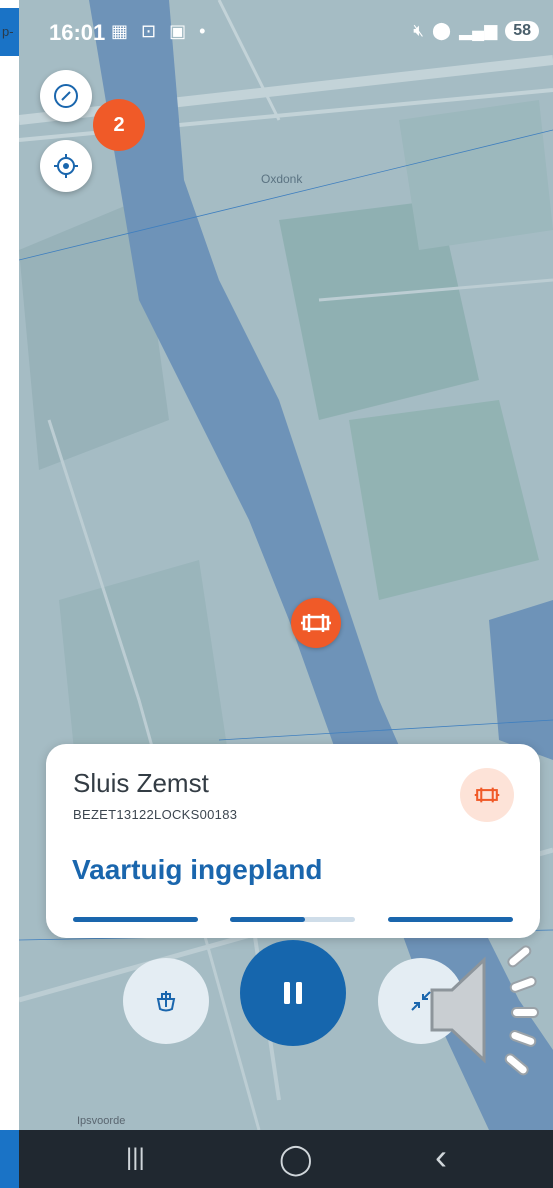 Image resolution: width=553 pixels, height=1188 pixels. Describe the element at coordinates (296, 1159) in the screenshot. I see `home-button: ◯` at that location.